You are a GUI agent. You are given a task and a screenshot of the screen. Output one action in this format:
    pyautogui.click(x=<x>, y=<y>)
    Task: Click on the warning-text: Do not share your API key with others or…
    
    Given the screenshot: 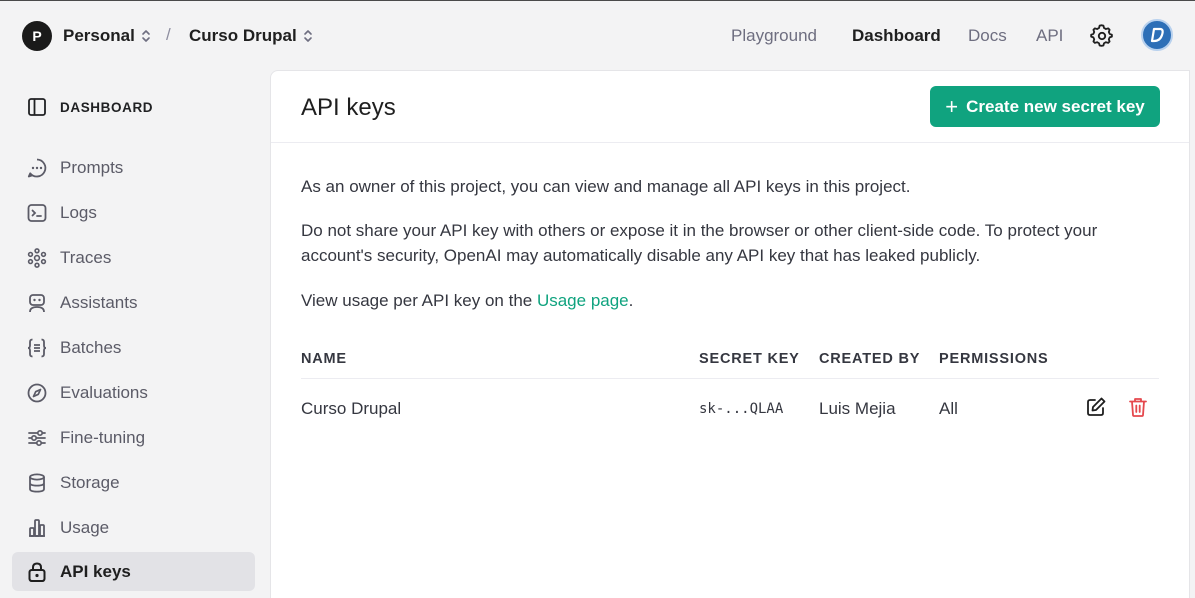 What is the action you would take?
    pyautogui.click(x=699, y=243)
    